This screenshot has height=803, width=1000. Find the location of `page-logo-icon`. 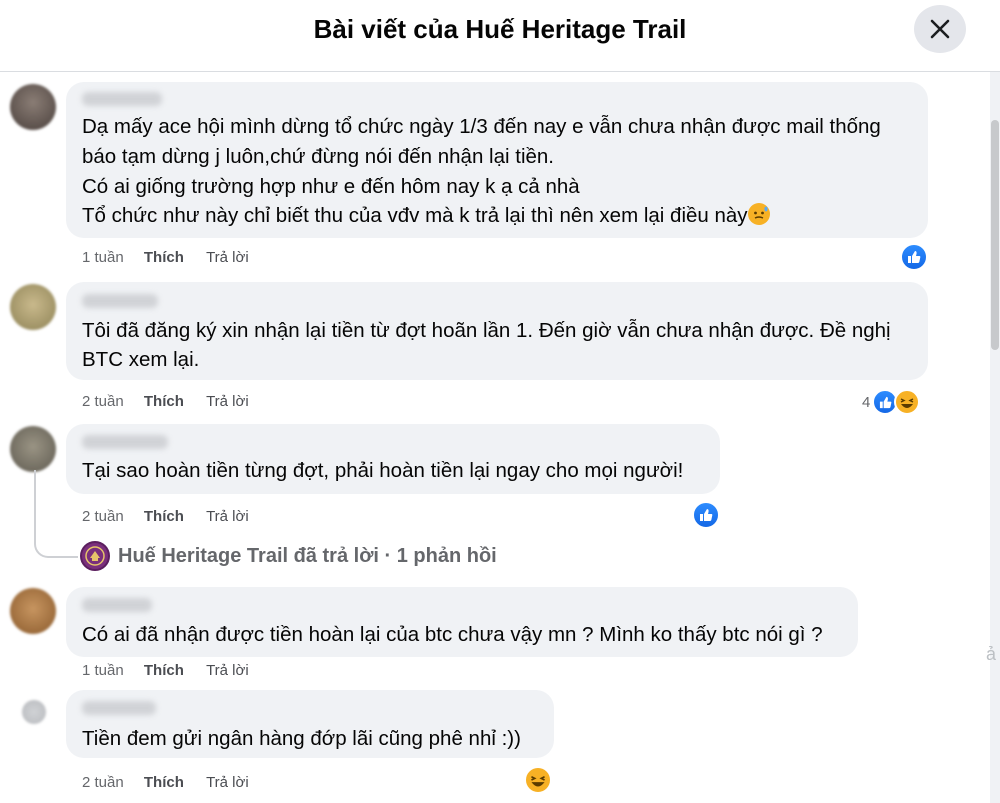

page-logo-icon is located at coordinates (95, 556).